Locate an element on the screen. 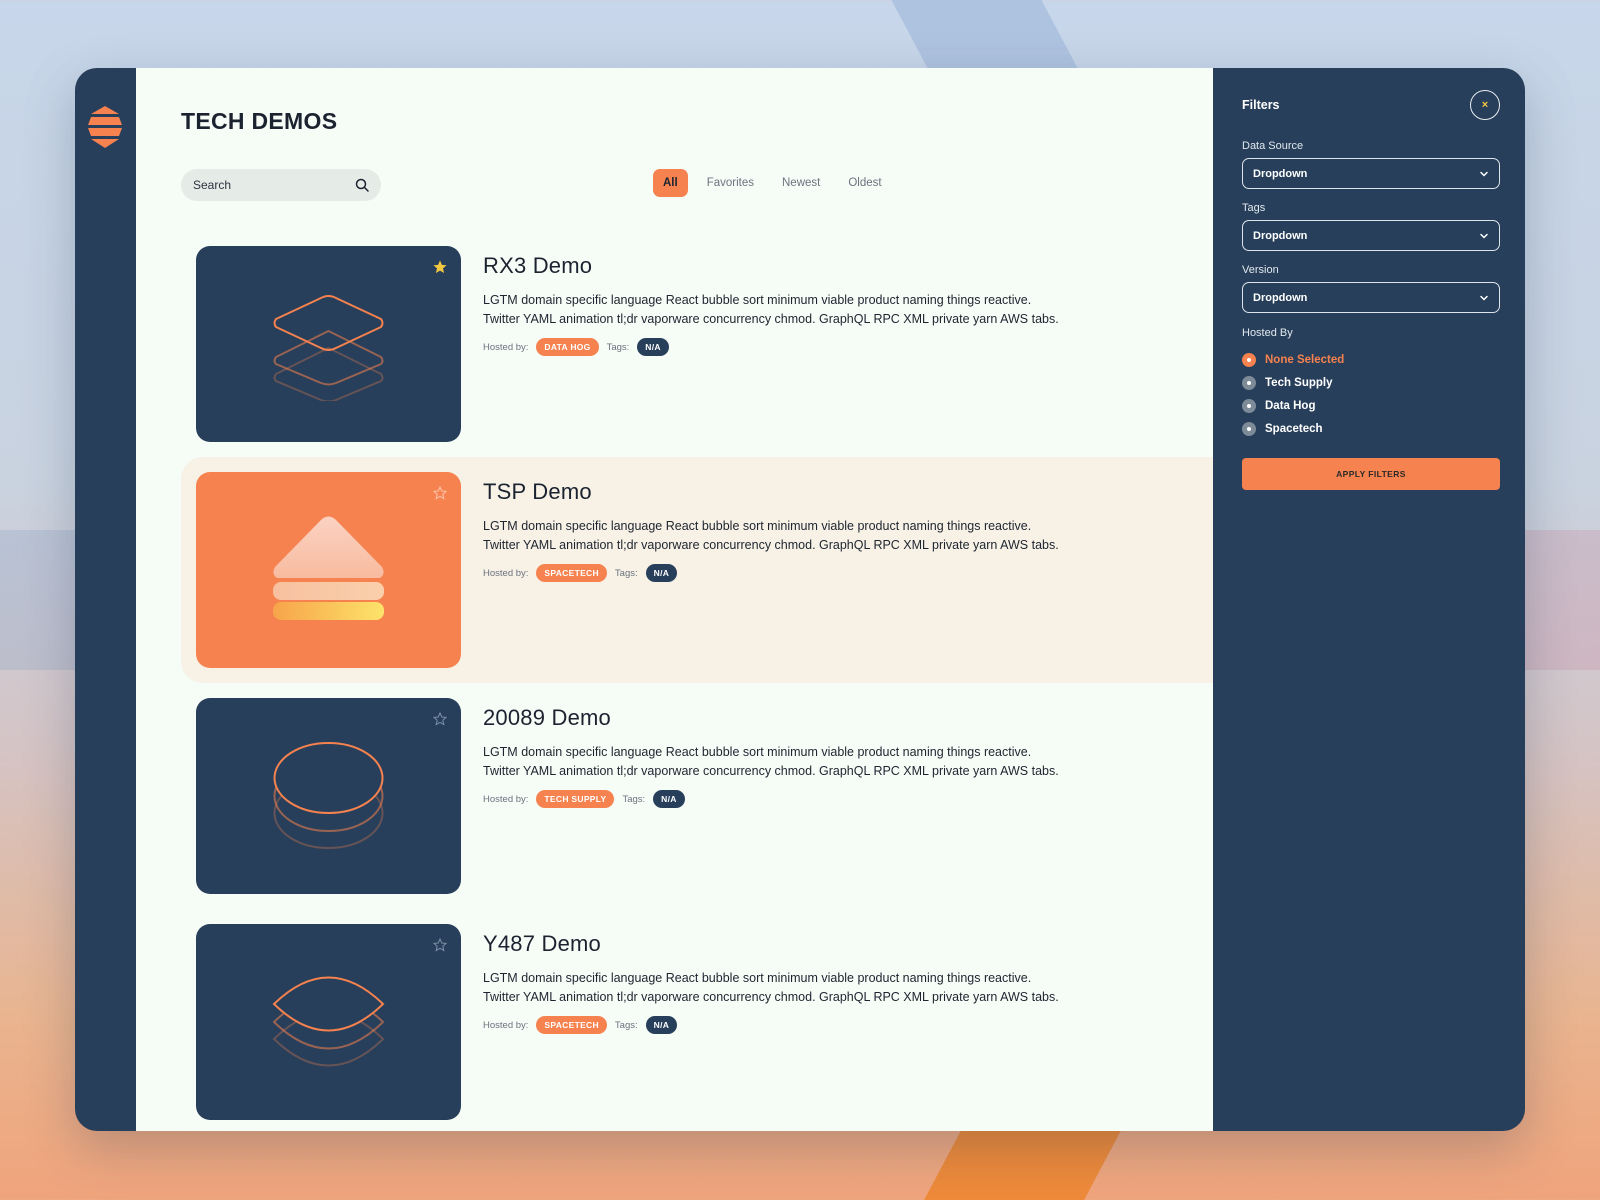 This screenshot has height=1200, width=1600. version-dropdown: Dropdown is located at coordinates (1371, 297).